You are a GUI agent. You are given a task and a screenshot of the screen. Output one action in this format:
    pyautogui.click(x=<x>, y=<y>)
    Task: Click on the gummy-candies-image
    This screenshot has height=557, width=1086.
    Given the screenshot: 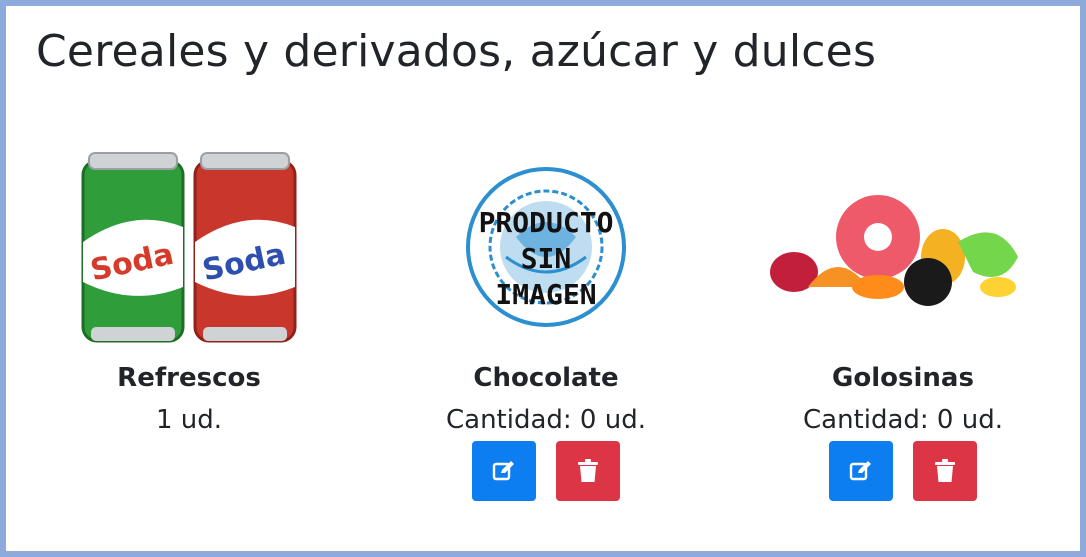 What is the action you would take?
    pyautogui.click(x=894, y=250)
    